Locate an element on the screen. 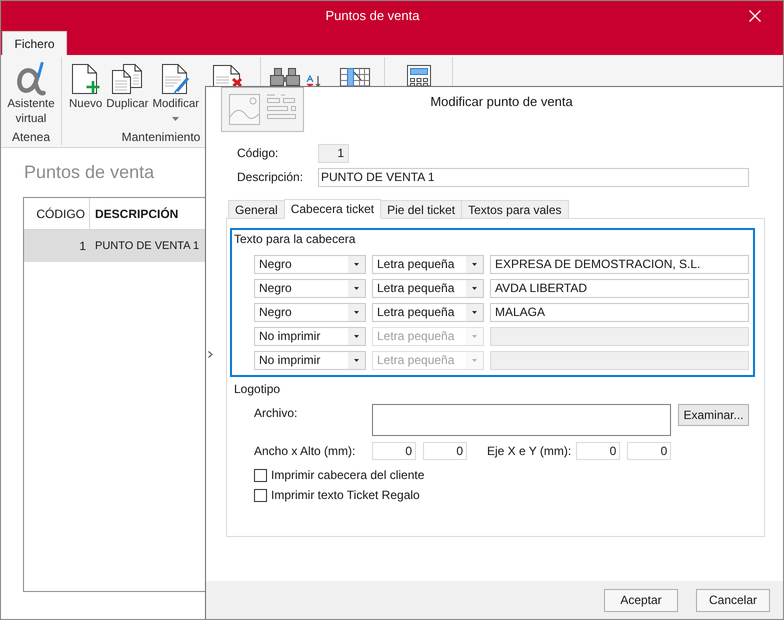 The height and width of the screenshot is (620, 784). assistant-button: Asistente virtual is located at coordinates (31, 94).